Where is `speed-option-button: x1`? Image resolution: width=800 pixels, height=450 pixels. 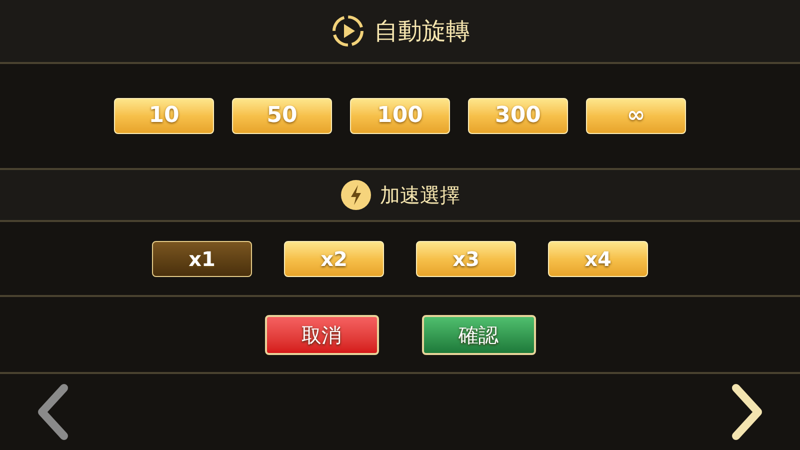
speed-option-button: x1 is located at coordinates (202, 258).